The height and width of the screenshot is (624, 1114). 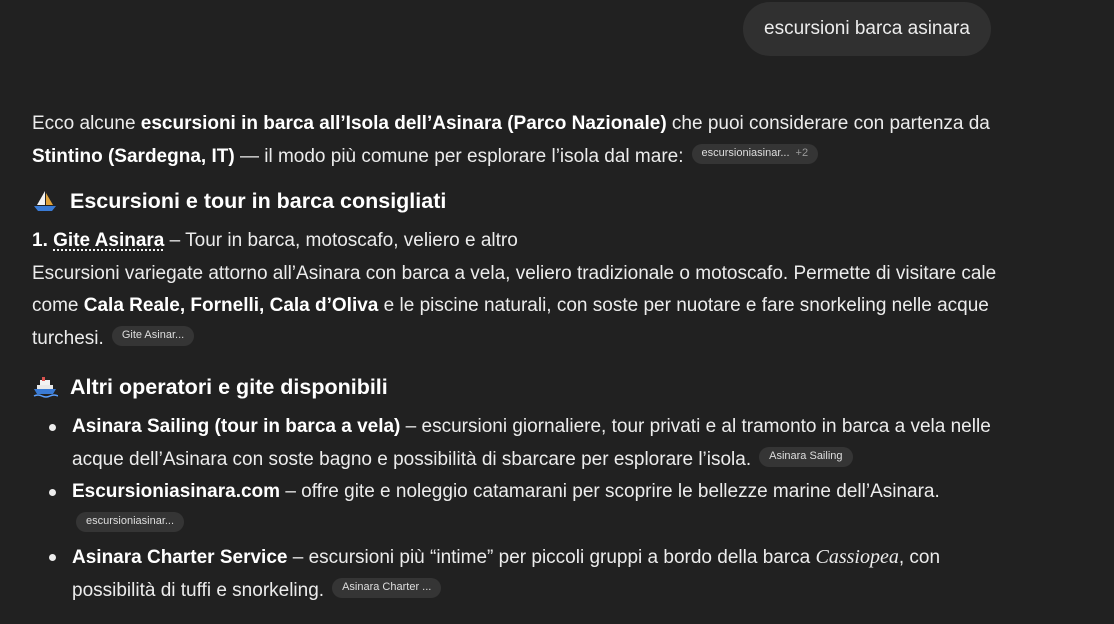 What do you see at coordinates (857, 557) in the screenshot?
I see `boat-name: Cassiopea` at bounding box center [857, 557].